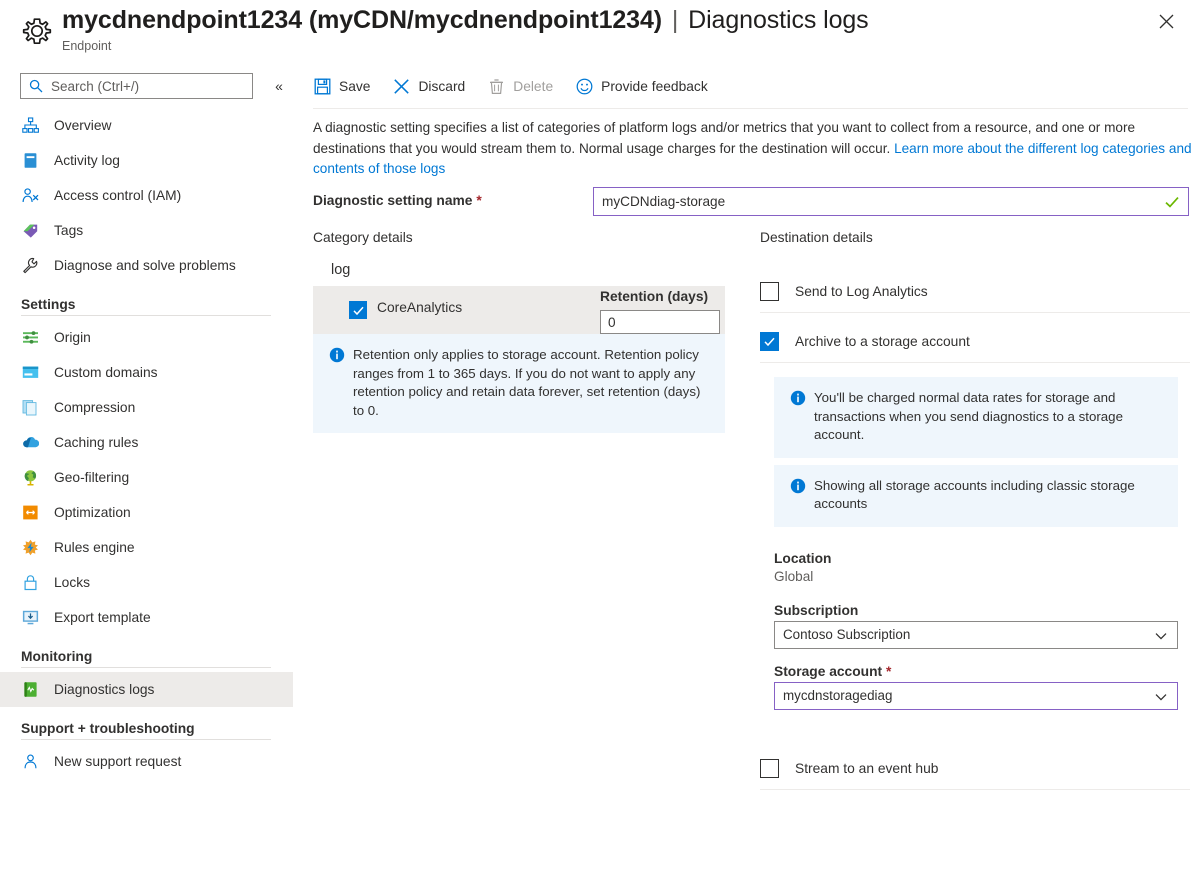 This screenshot has width=1200, height=892. I want to click on sidebar-item-export-template: Export template, so click(146, 617).